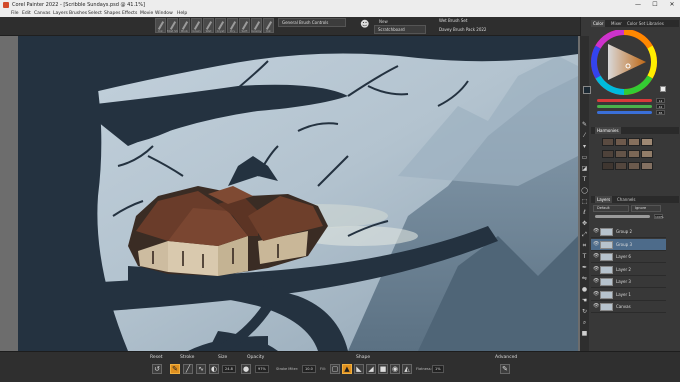  I want to click on stroke-pen-icon: ✎, so click(175, 369).